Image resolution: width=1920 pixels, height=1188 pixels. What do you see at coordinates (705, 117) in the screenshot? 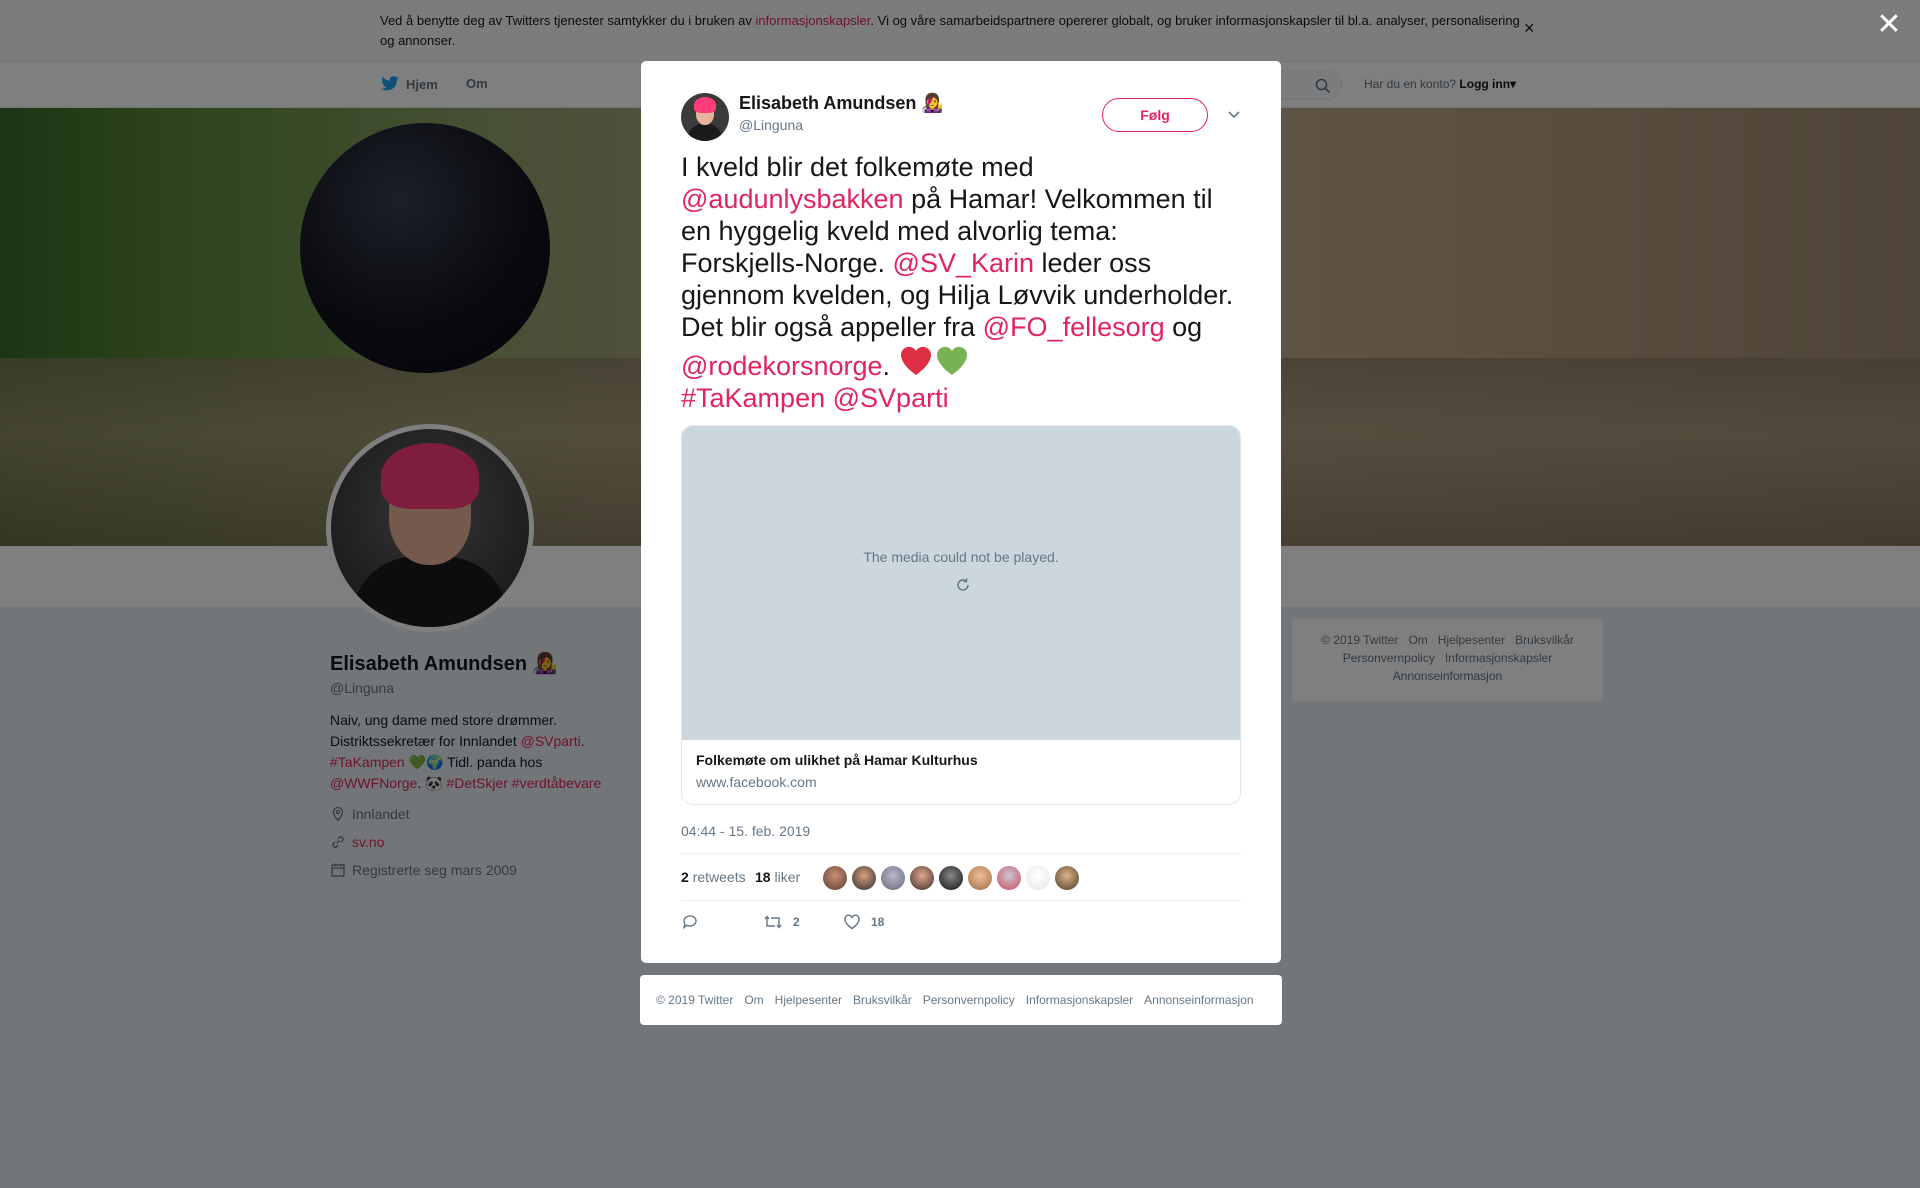
I see `tweet-author-avatar` at bounding box center [705, 117].